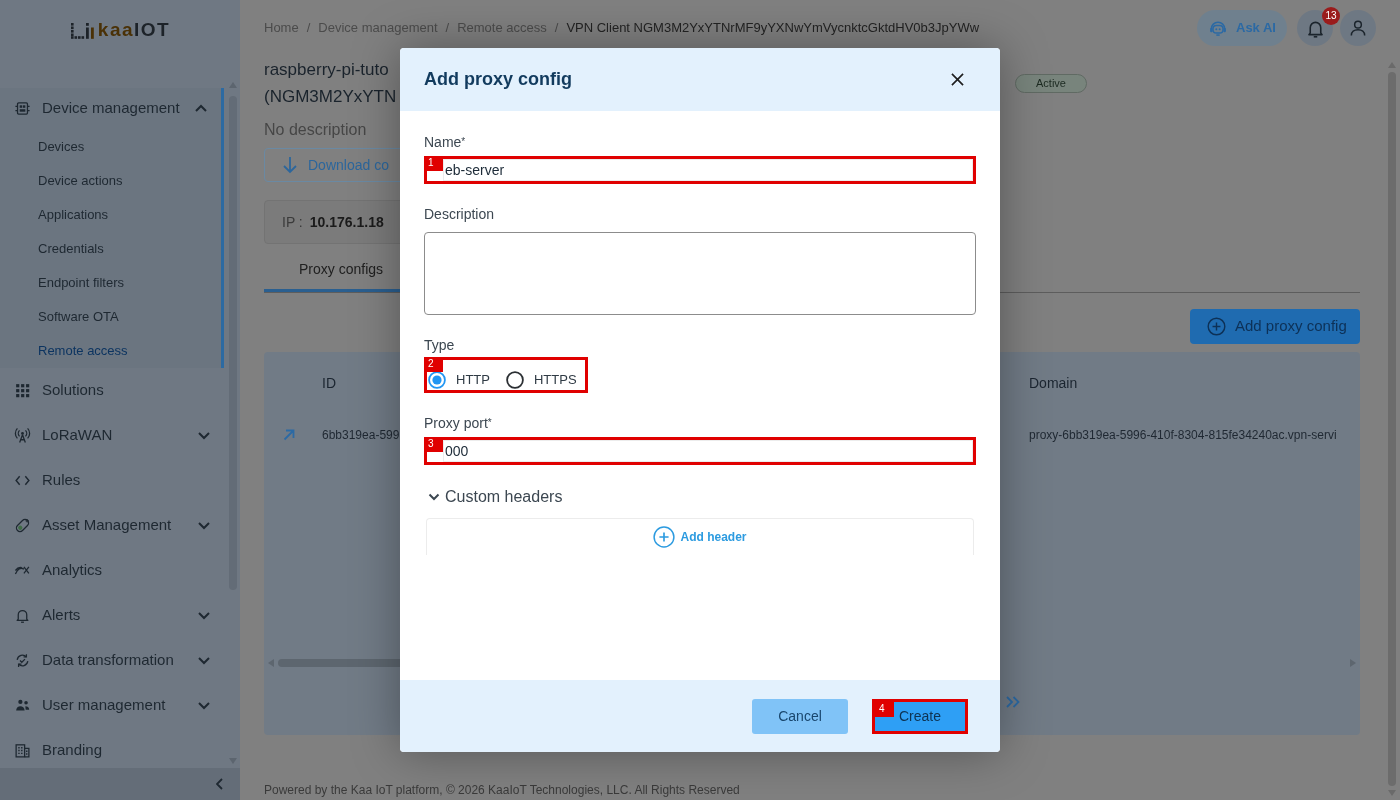  I want to click on nav-subitem: Remote access, so click(110, 351).